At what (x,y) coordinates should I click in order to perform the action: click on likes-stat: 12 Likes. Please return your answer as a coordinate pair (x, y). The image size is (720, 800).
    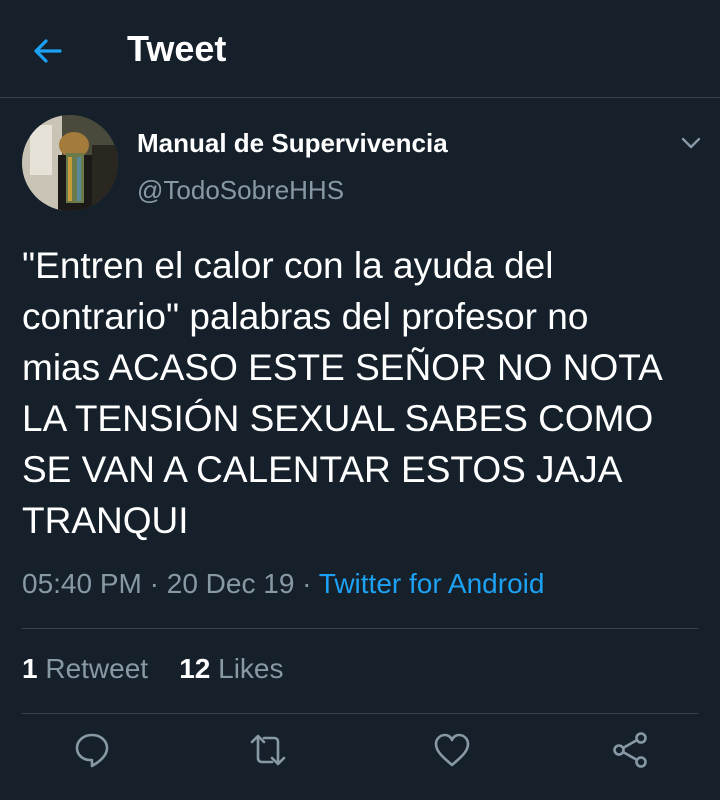
    Looking at the image, I should click on (231, 668).